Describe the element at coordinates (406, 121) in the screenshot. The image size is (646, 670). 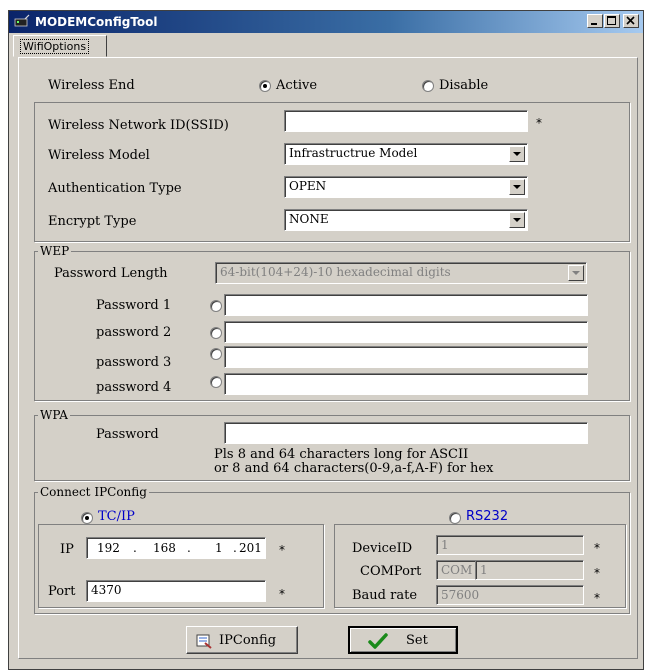
I see `ssid-input` at that location.